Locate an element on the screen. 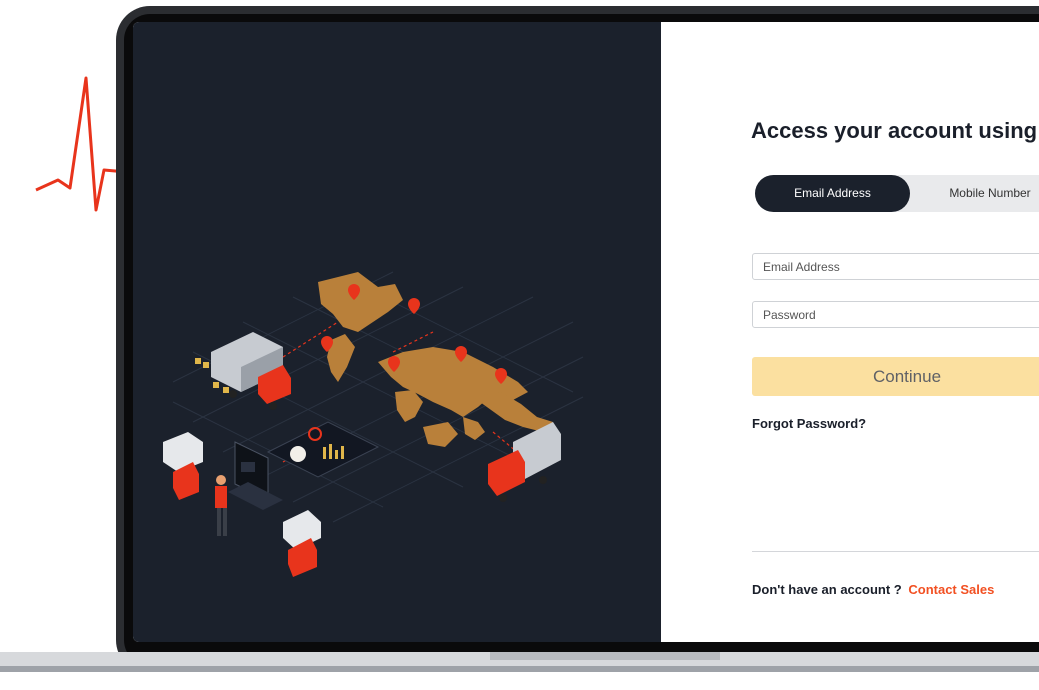 This screenshot has width=1039, height=690. printer-icon is located at coordinates (183, 466).